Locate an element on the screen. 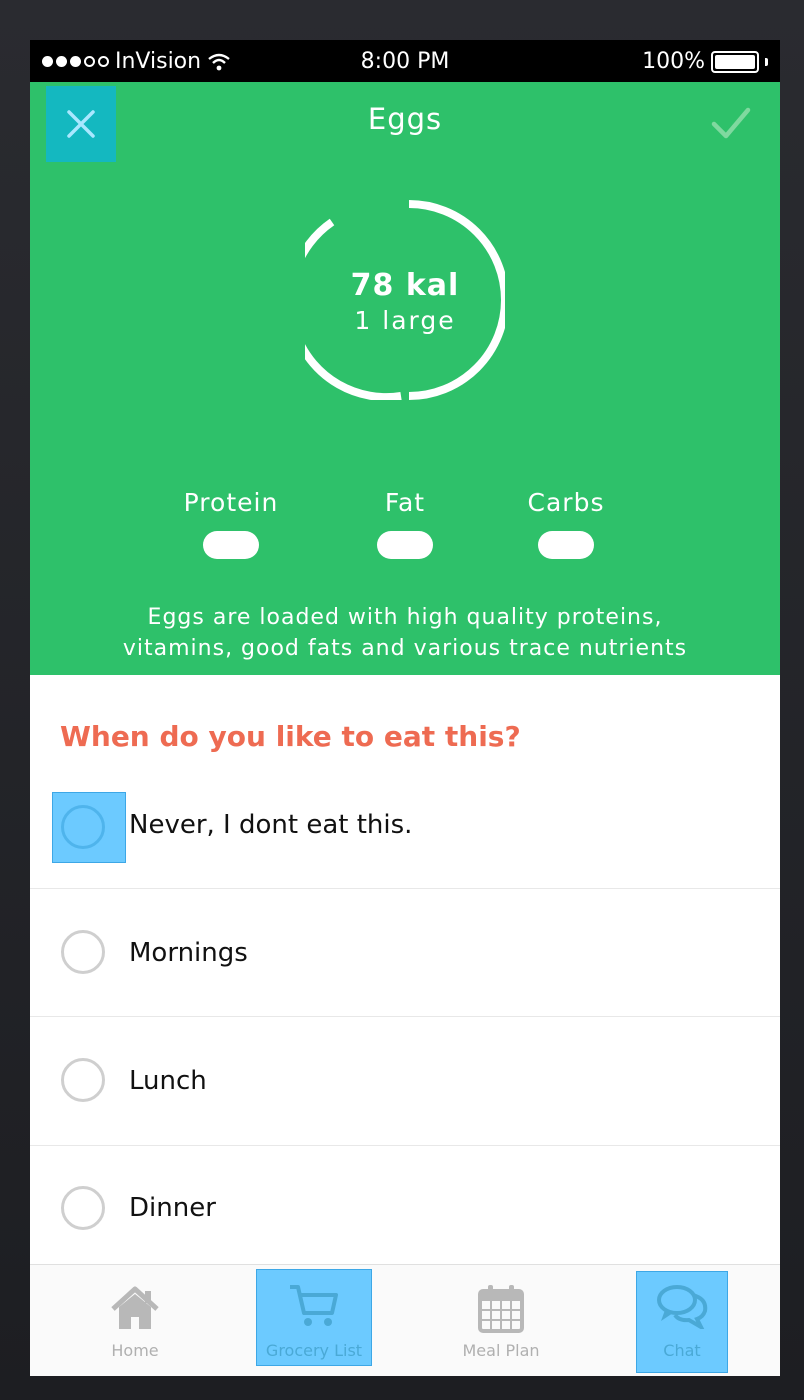  battery-percent: 100% is located at coordinates (673, 61).